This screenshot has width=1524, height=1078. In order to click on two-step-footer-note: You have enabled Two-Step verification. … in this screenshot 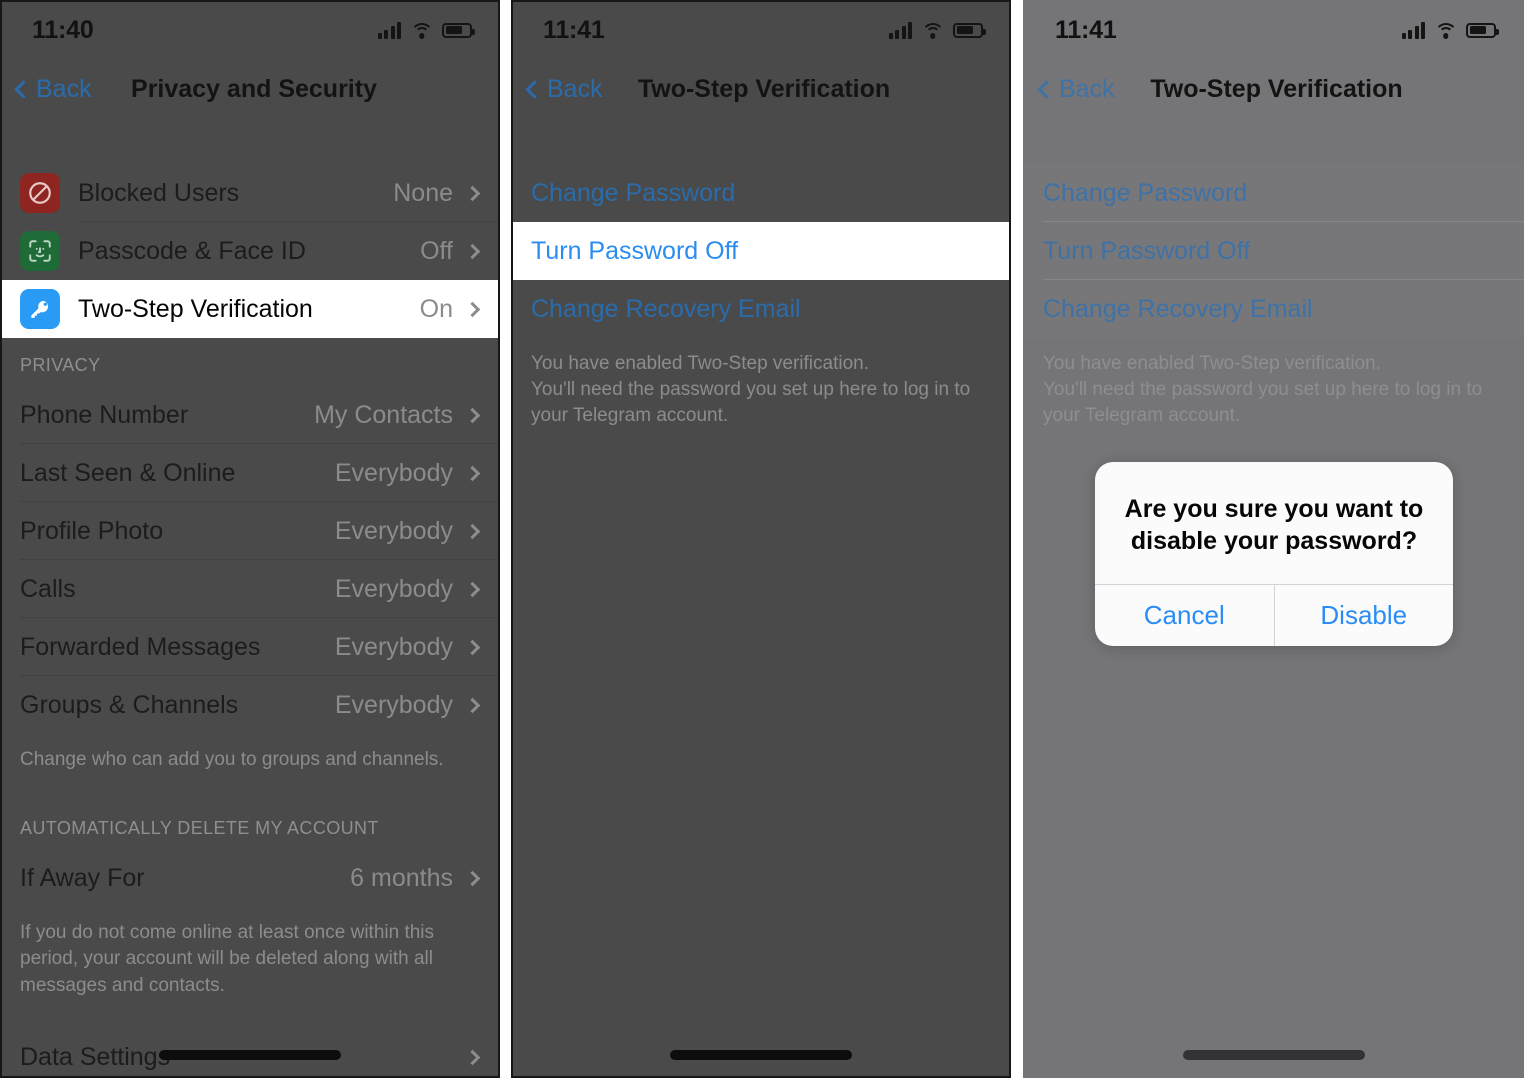, I will do `click(751, 390)`.